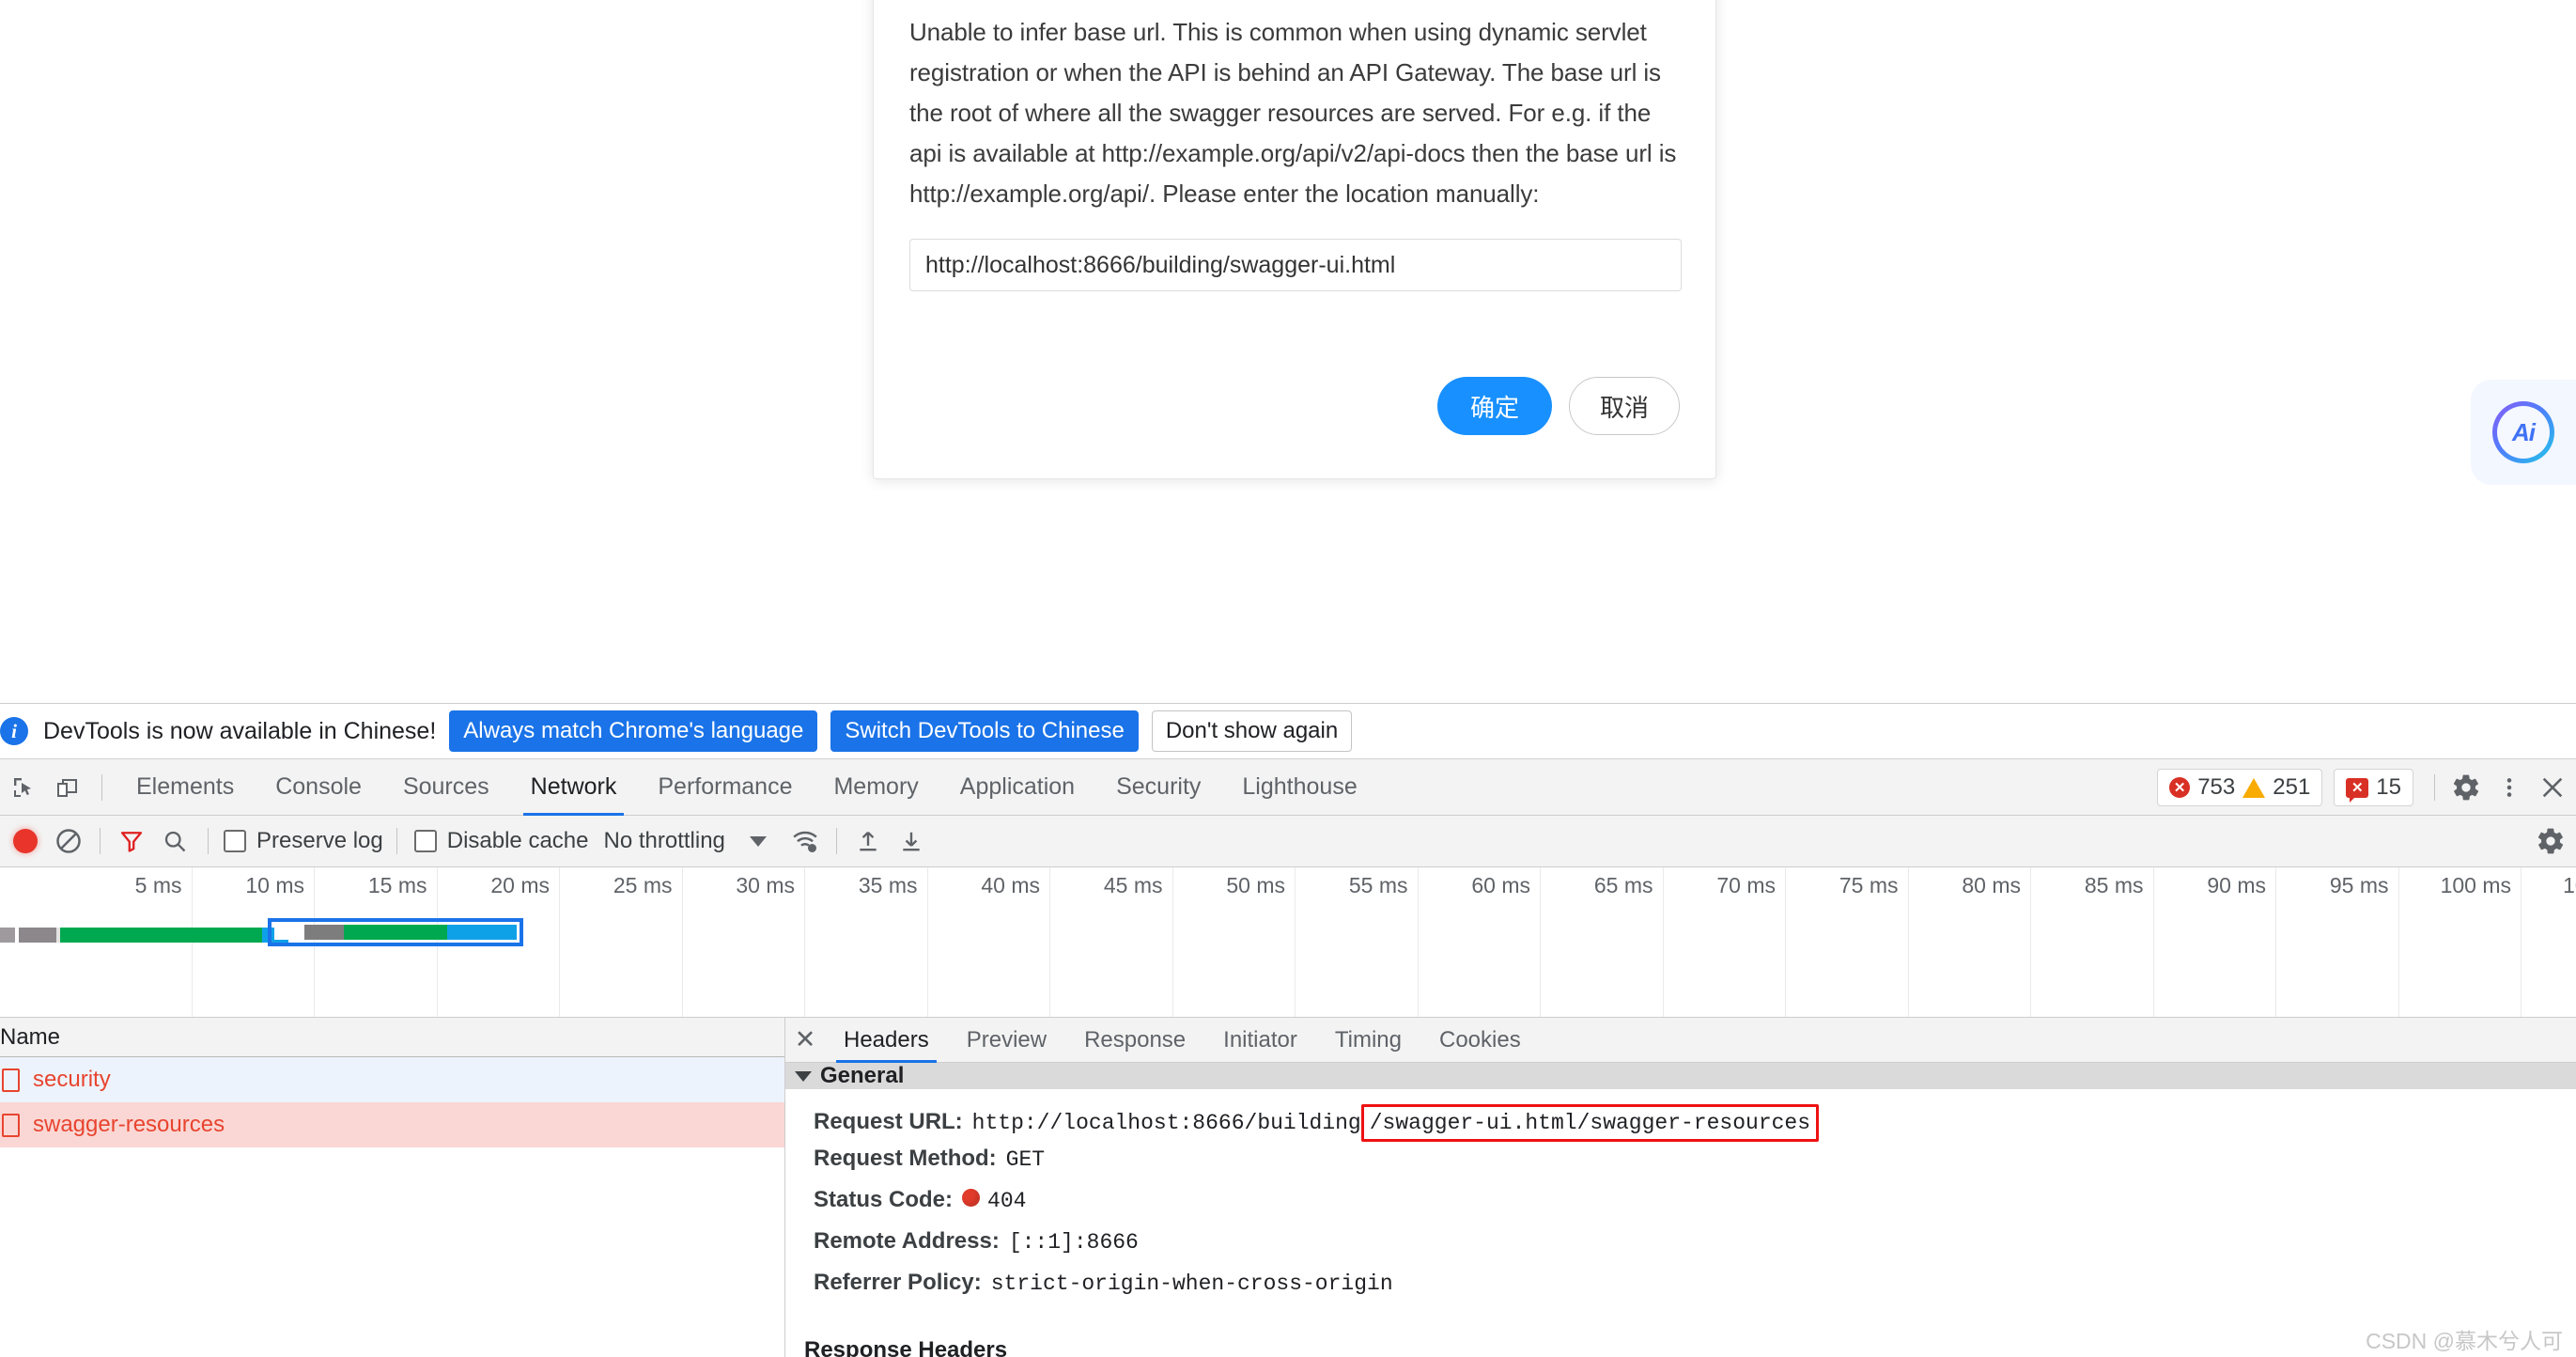  What do you see at coordinates (972, 1198) in the screenshot?
I see `status-error-dot` at bounding box center [972, 1198].